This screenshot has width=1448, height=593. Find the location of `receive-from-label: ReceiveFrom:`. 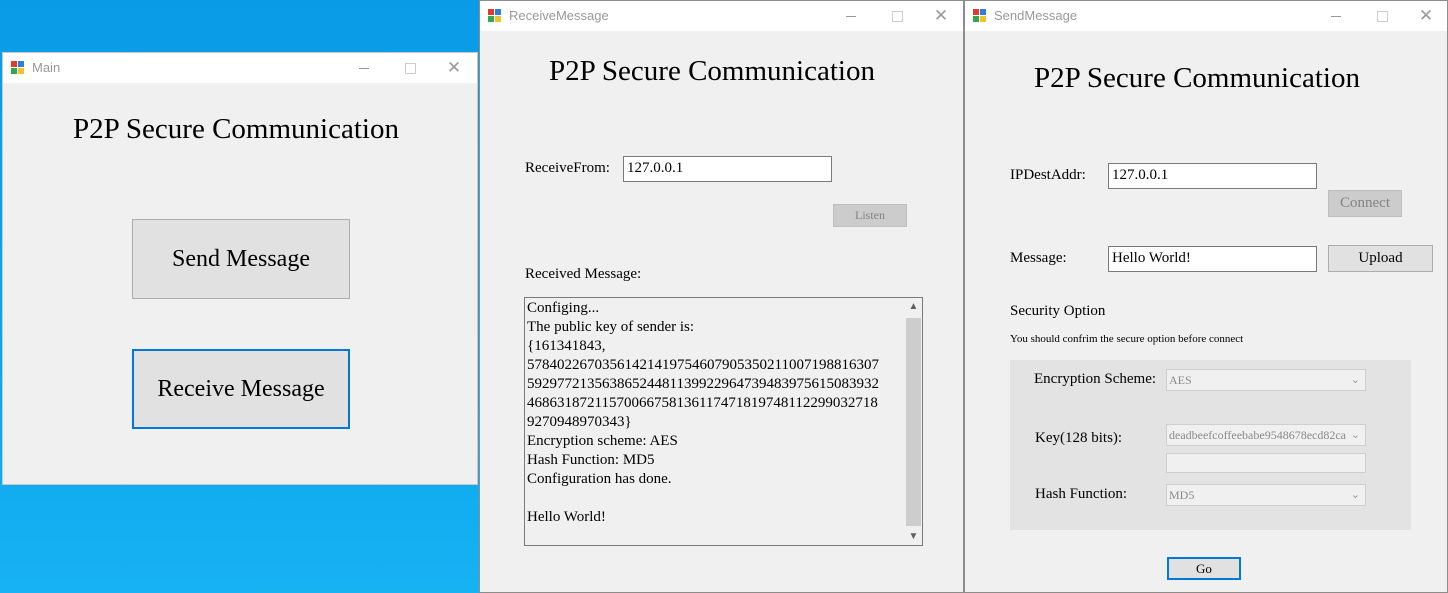

receive-from-label: ReceiveFrom: is located at coordinates (567, 168).